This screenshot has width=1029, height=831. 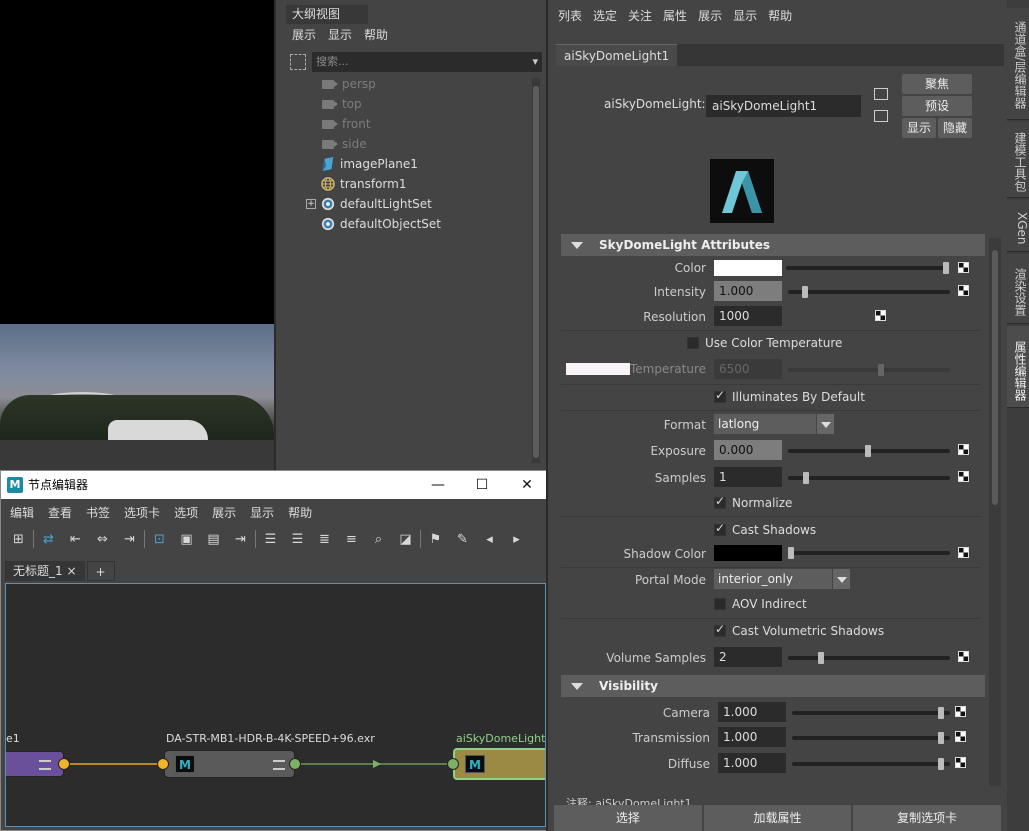 What do you see at coordinates (748, 477) in the screenshot?
I see `samples-field: 1` at bounding box center [748, 477].